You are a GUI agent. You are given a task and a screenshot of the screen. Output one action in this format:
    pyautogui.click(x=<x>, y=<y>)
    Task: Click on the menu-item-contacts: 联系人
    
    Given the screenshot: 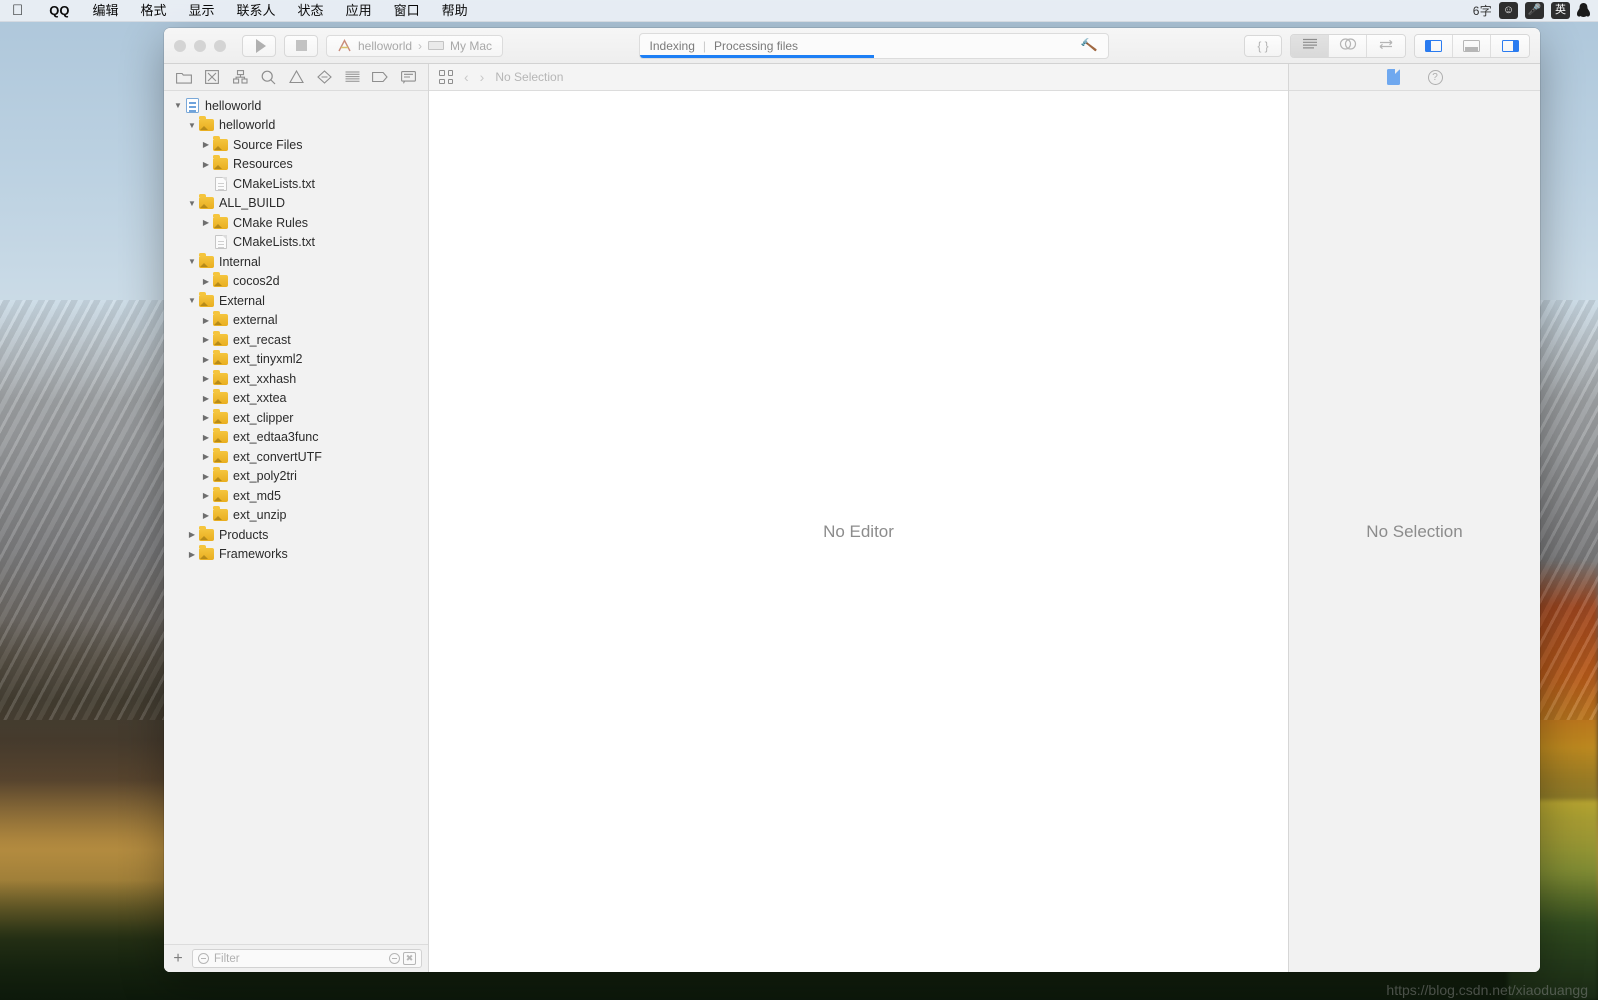 What is the action you would take?
    pyautogui.click(x=256, y=11)
    